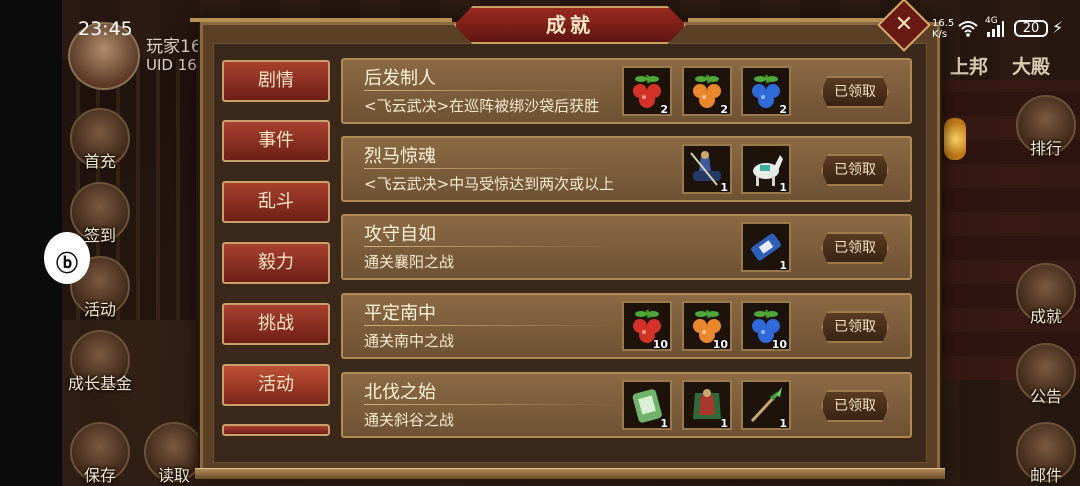  Describe the element at coordinates (400, 156) in the screenshot. I see `achievement-title: 烈马惊魂` at that location.